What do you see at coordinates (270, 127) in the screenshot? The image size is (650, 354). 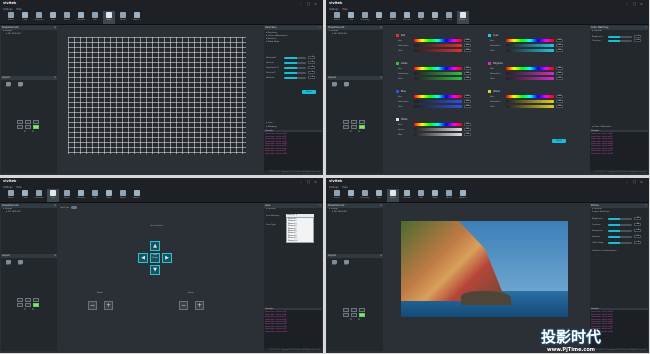 I see `settings-section-extra: ▸ Warping` at bounding box center [270, 127].